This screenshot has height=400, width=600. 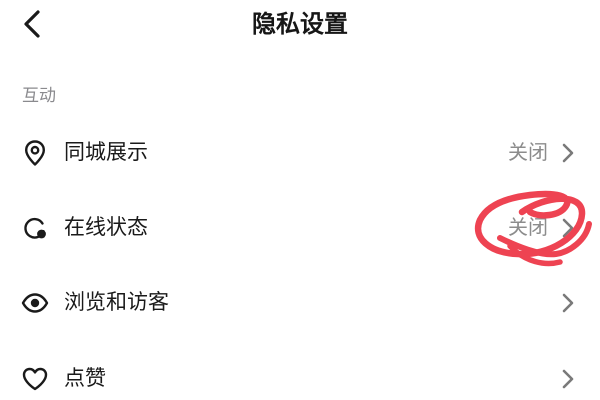 What do you see at coordinates (35, 303) in the screenshot?
I see `eye-icon` at bounding box center [35, 303].